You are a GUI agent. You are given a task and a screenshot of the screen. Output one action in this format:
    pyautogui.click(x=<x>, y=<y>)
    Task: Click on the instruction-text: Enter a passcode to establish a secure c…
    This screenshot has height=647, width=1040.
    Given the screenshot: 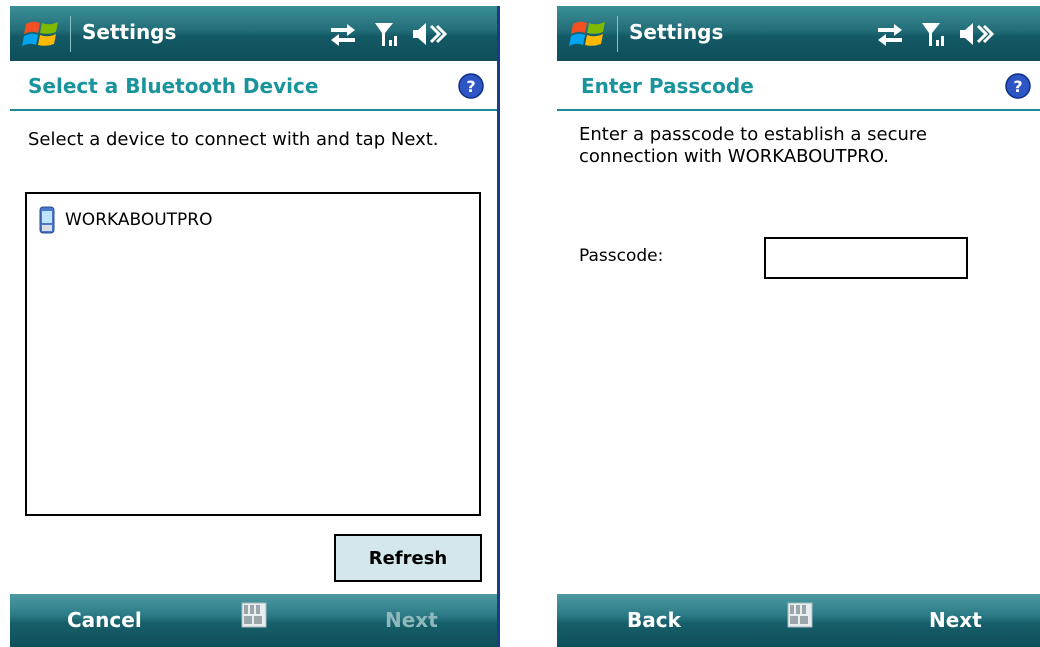 What is the action you would take?
    pyautogui.click(x=753, y=146)
    